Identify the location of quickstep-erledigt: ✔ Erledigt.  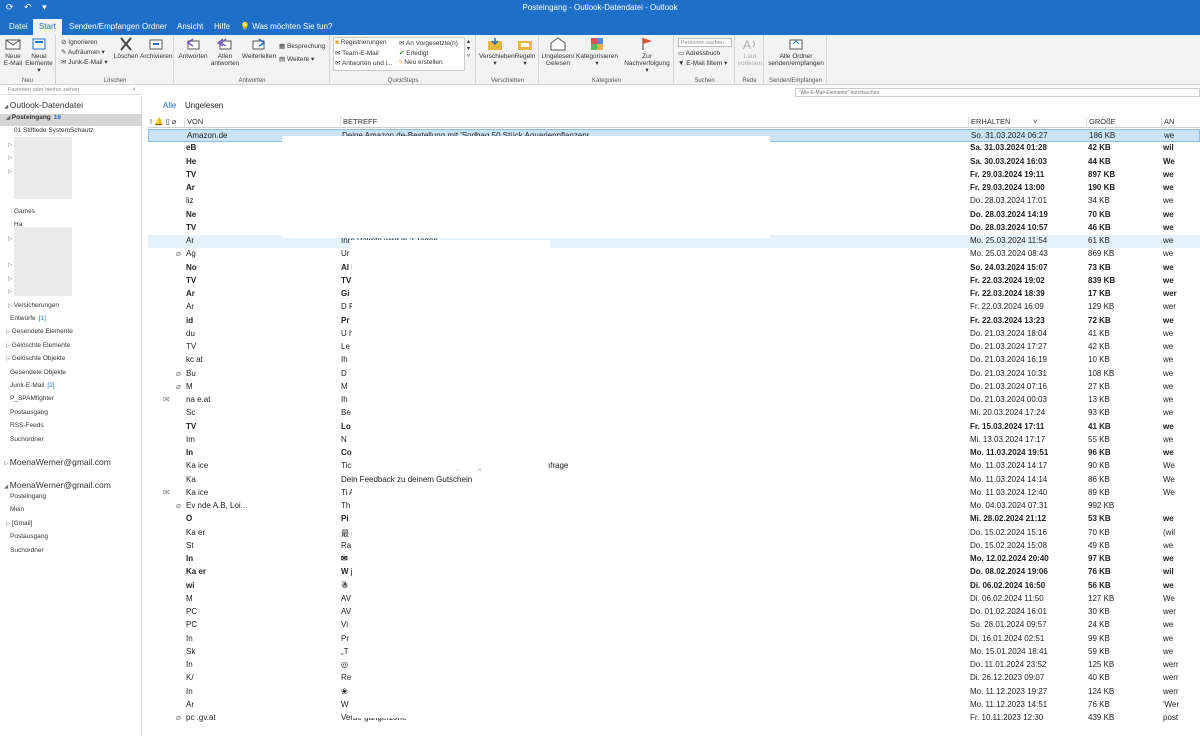
(413, 53).